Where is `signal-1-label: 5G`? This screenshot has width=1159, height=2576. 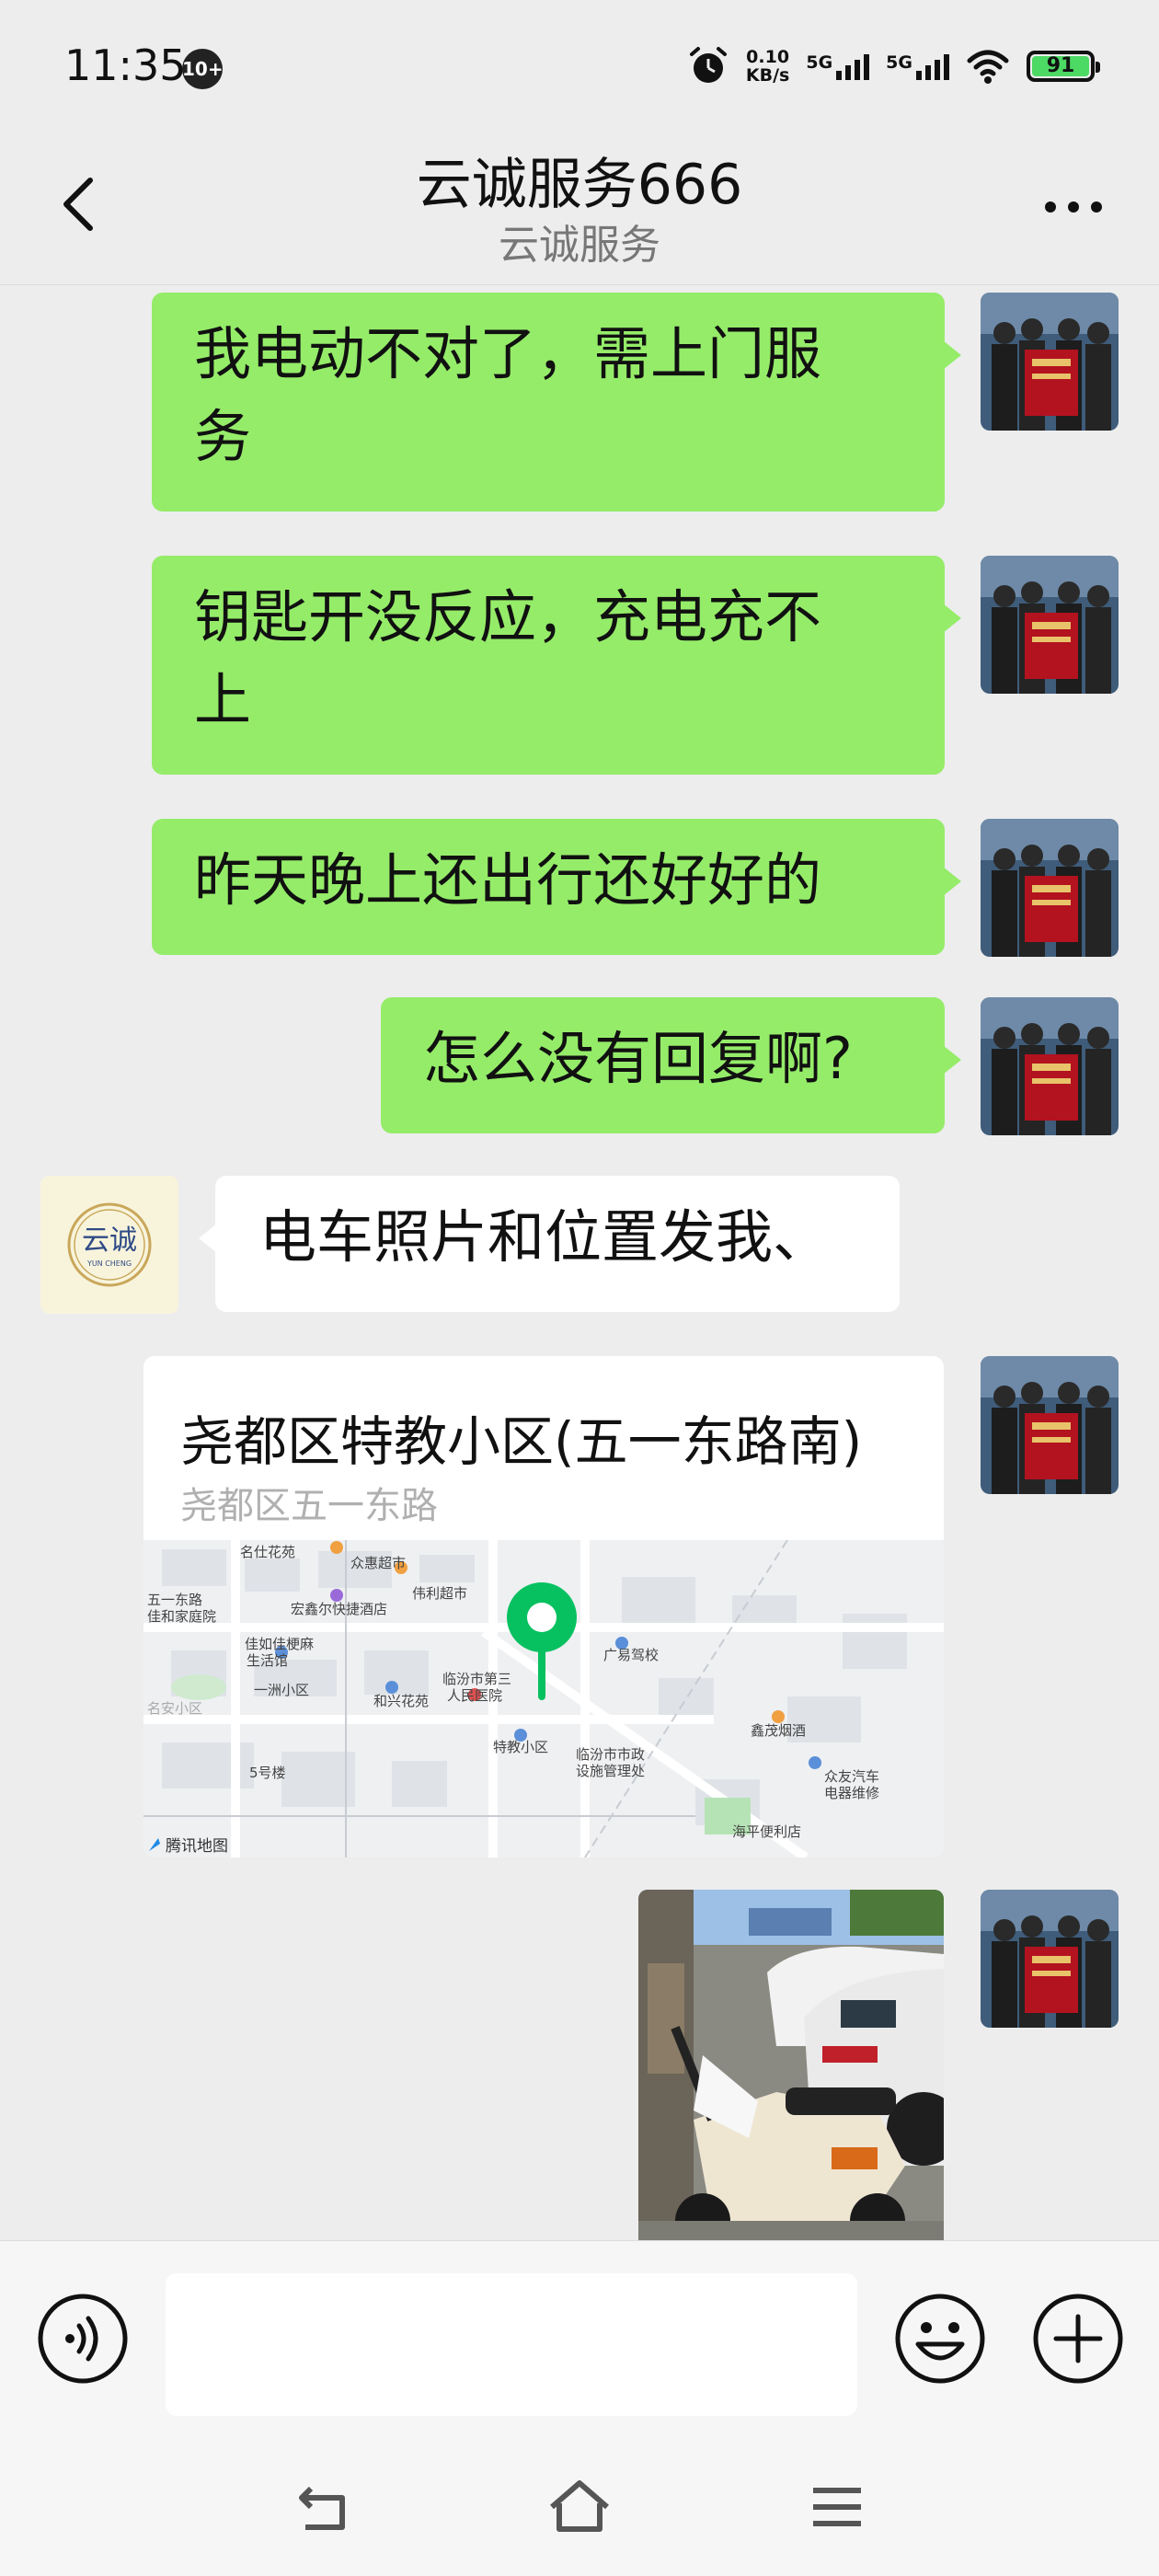 signal-1-label: 5G is located at coordinates (819, 62).